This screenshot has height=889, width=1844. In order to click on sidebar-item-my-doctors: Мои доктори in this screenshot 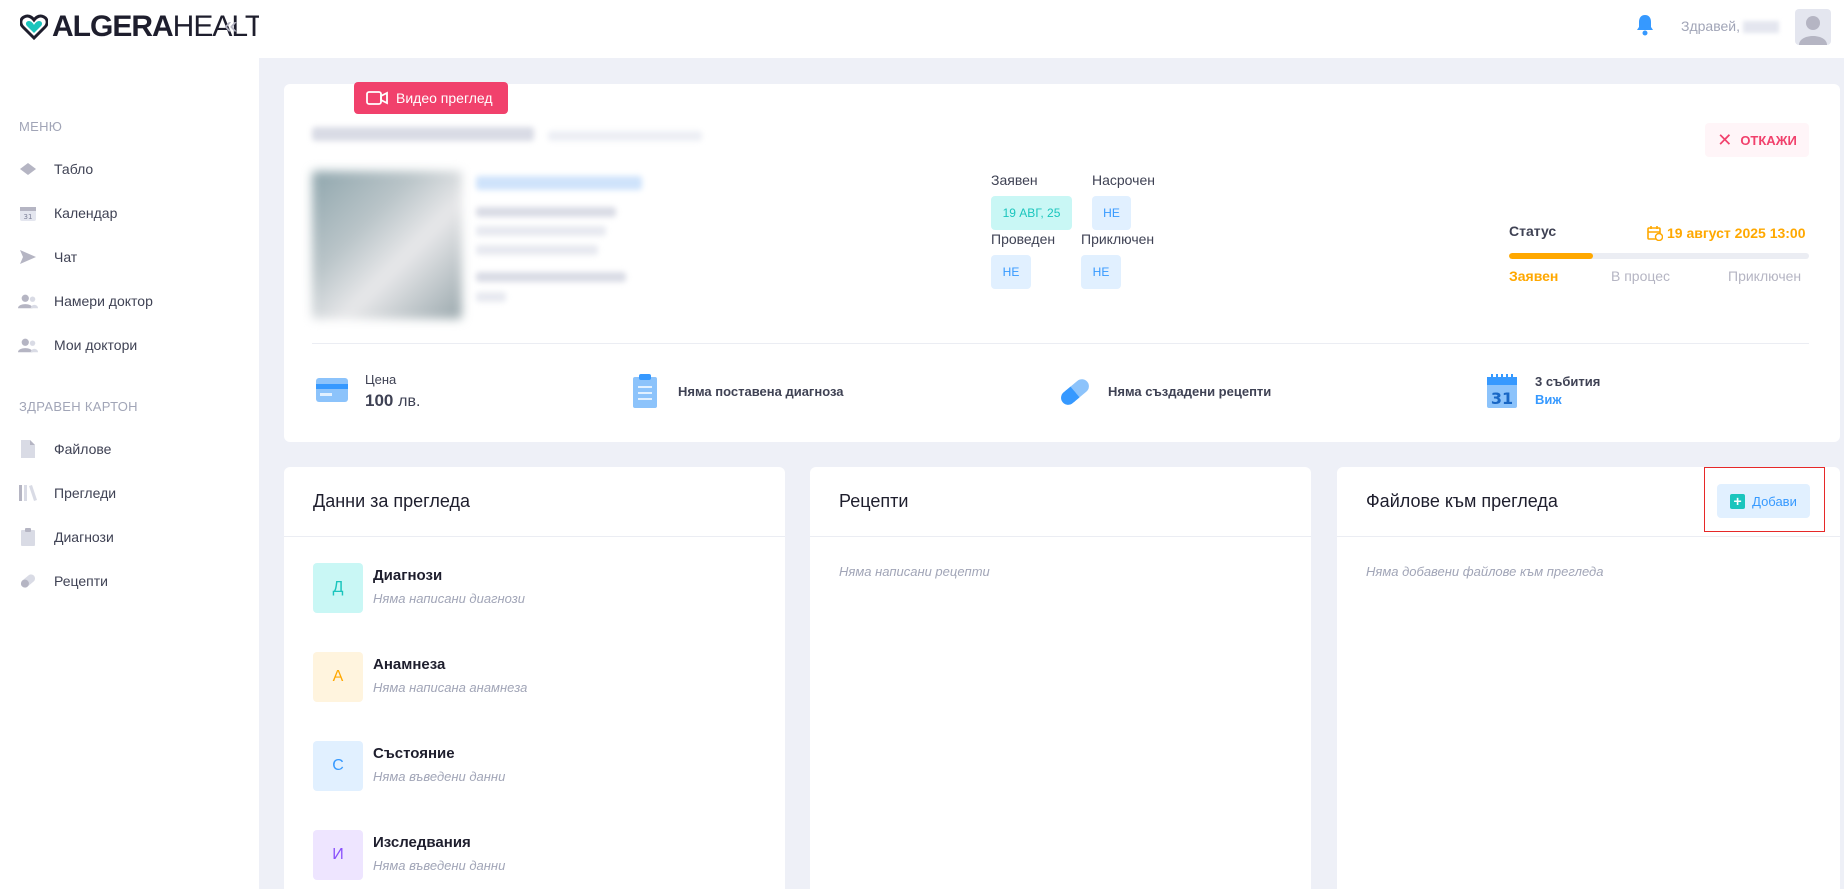, I will do `click(128, 345)`.